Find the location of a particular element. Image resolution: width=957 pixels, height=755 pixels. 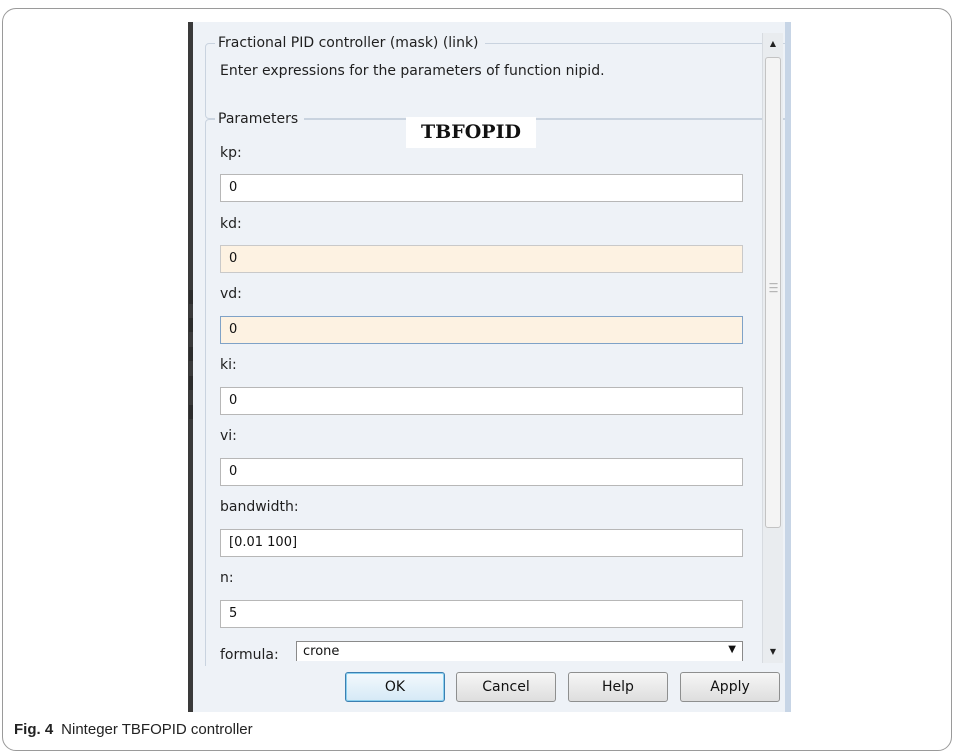

figure-caption: Fig. 4 Ninteger TBFOPID controller is located at coordinates (133, 729).